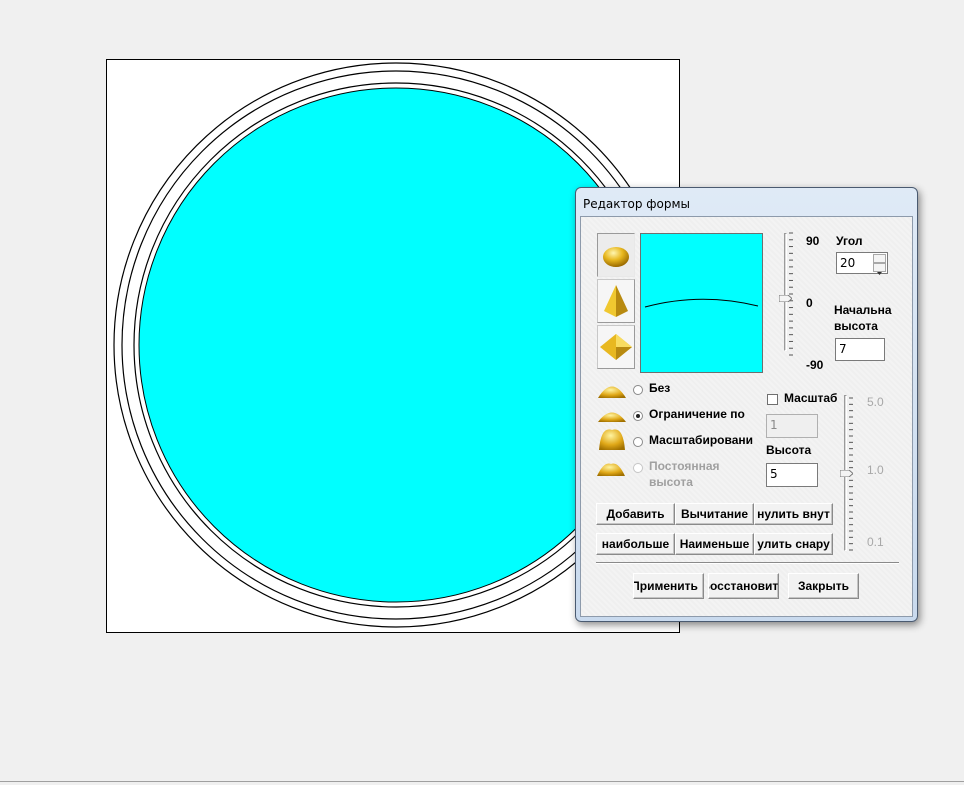  I want to click on add-button: Добавить, so click(635, 514).